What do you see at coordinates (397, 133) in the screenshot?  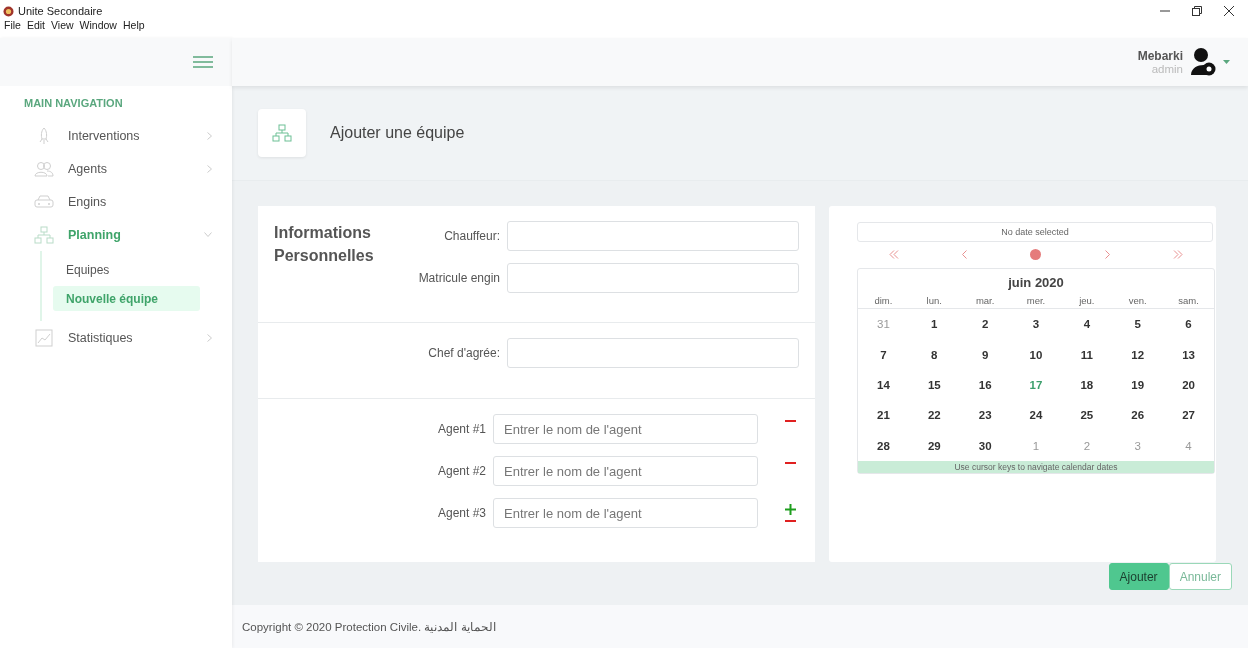 I see `page-title: Ajouter une équipe` at bounding box center [397, 133].